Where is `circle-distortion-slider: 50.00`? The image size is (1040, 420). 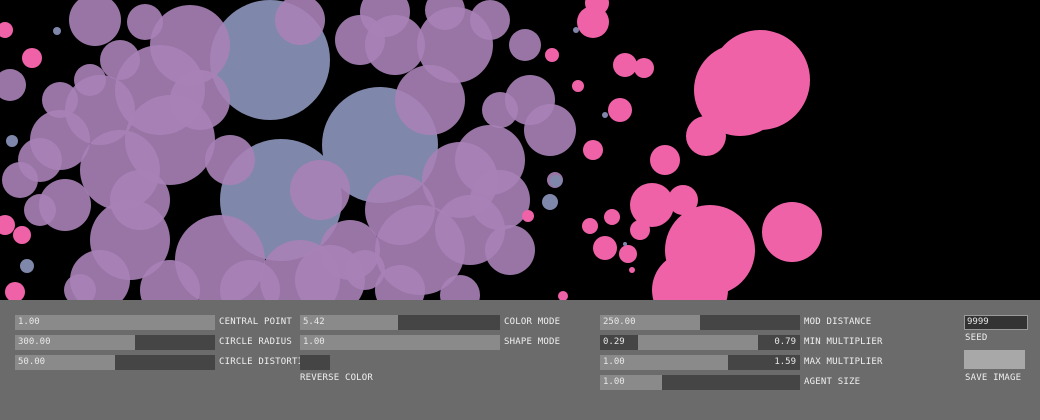 circle-distortion-slider: 50.00 is located at coordinates (115, 362).